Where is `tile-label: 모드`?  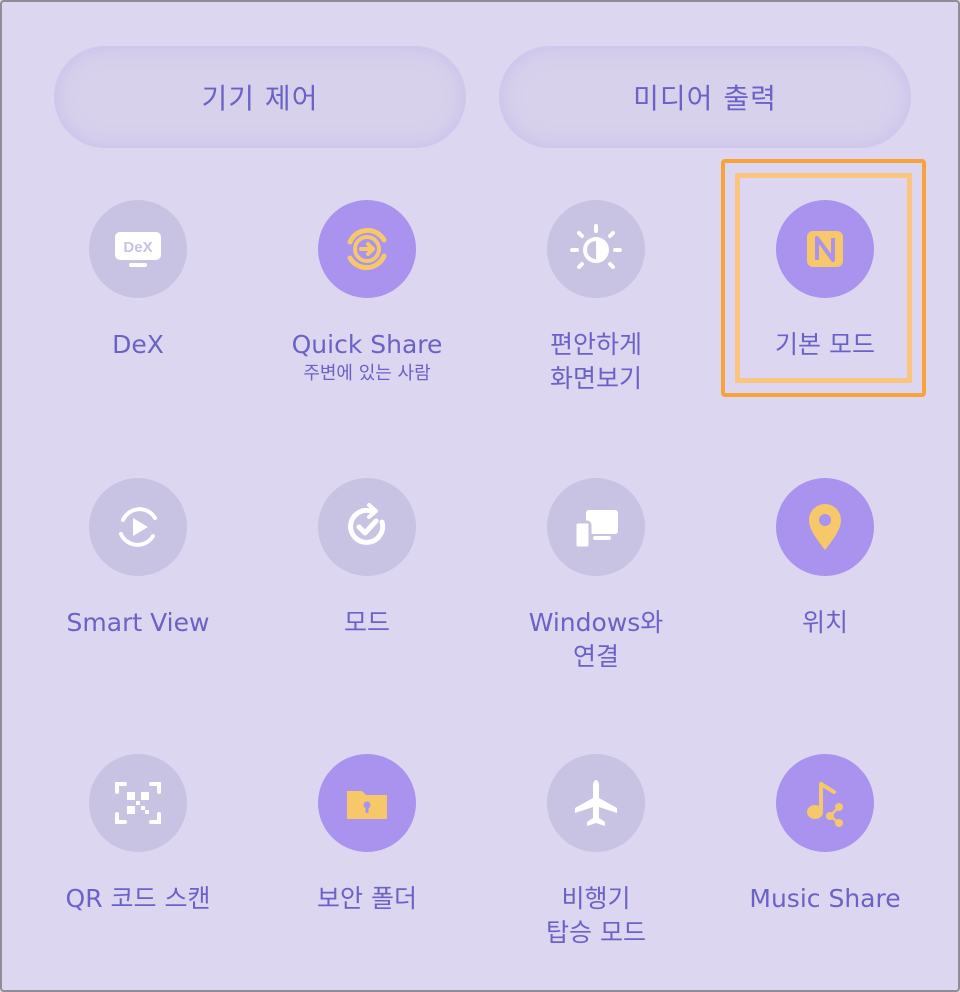
tile-label: 모드 is located at coordinates (366, 622).